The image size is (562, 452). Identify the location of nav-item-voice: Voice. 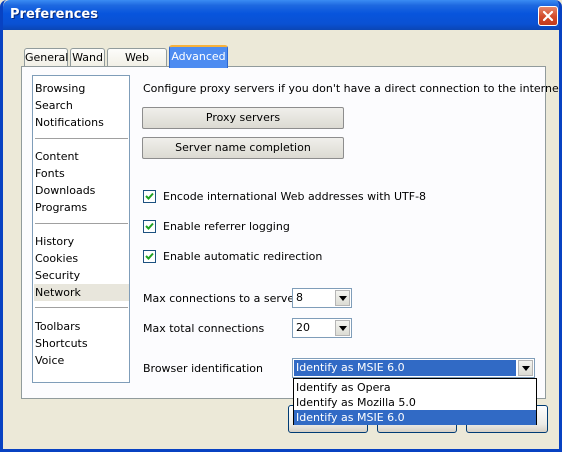
(81, 360).